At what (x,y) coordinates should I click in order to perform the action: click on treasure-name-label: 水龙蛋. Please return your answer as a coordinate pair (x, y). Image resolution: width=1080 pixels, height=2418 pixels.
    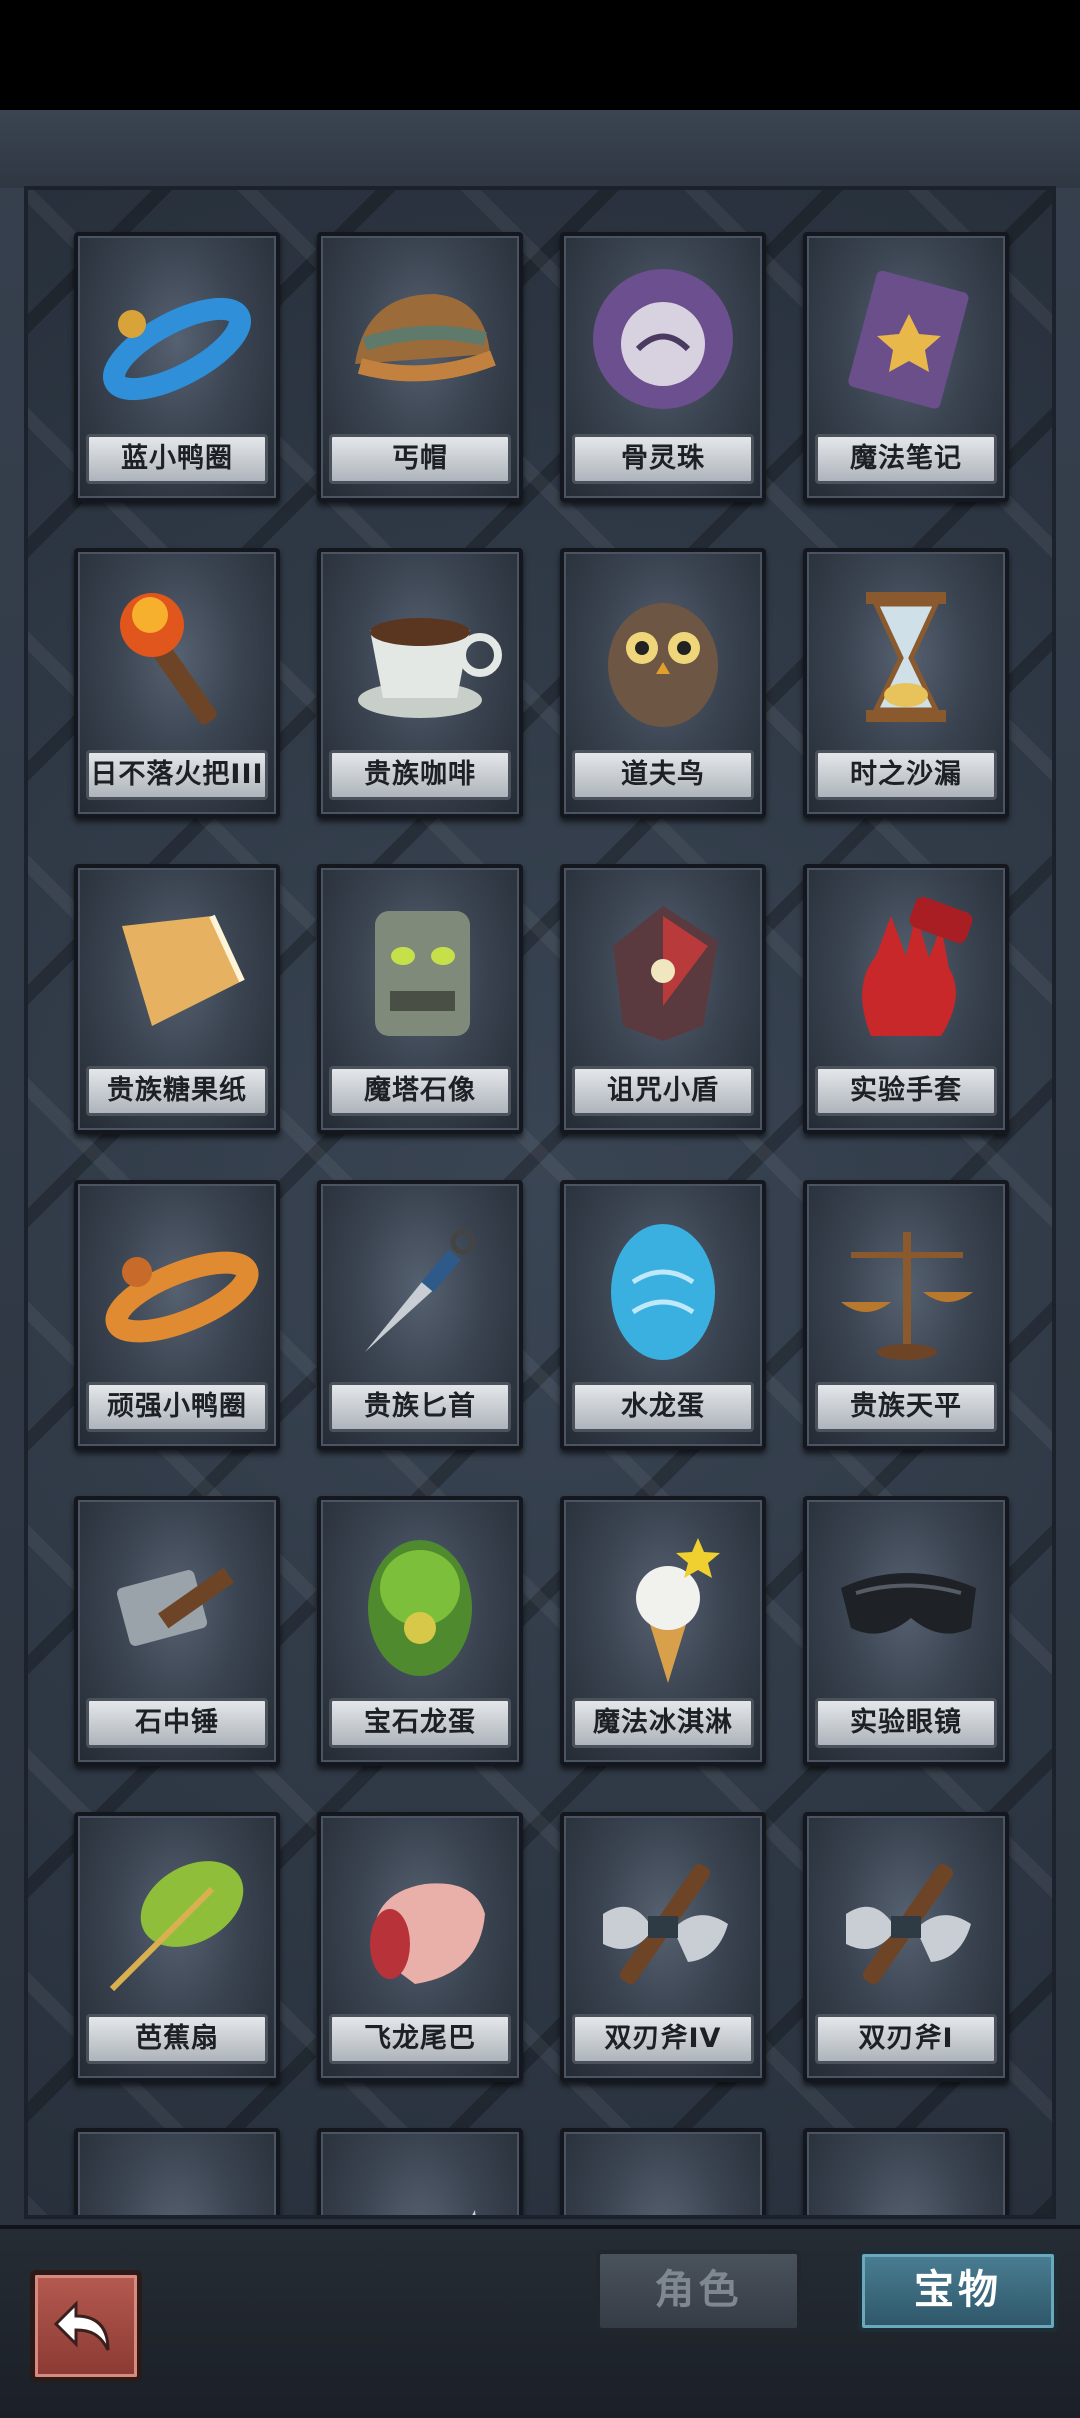
    Looking at the image, I should click on (663, 1407).